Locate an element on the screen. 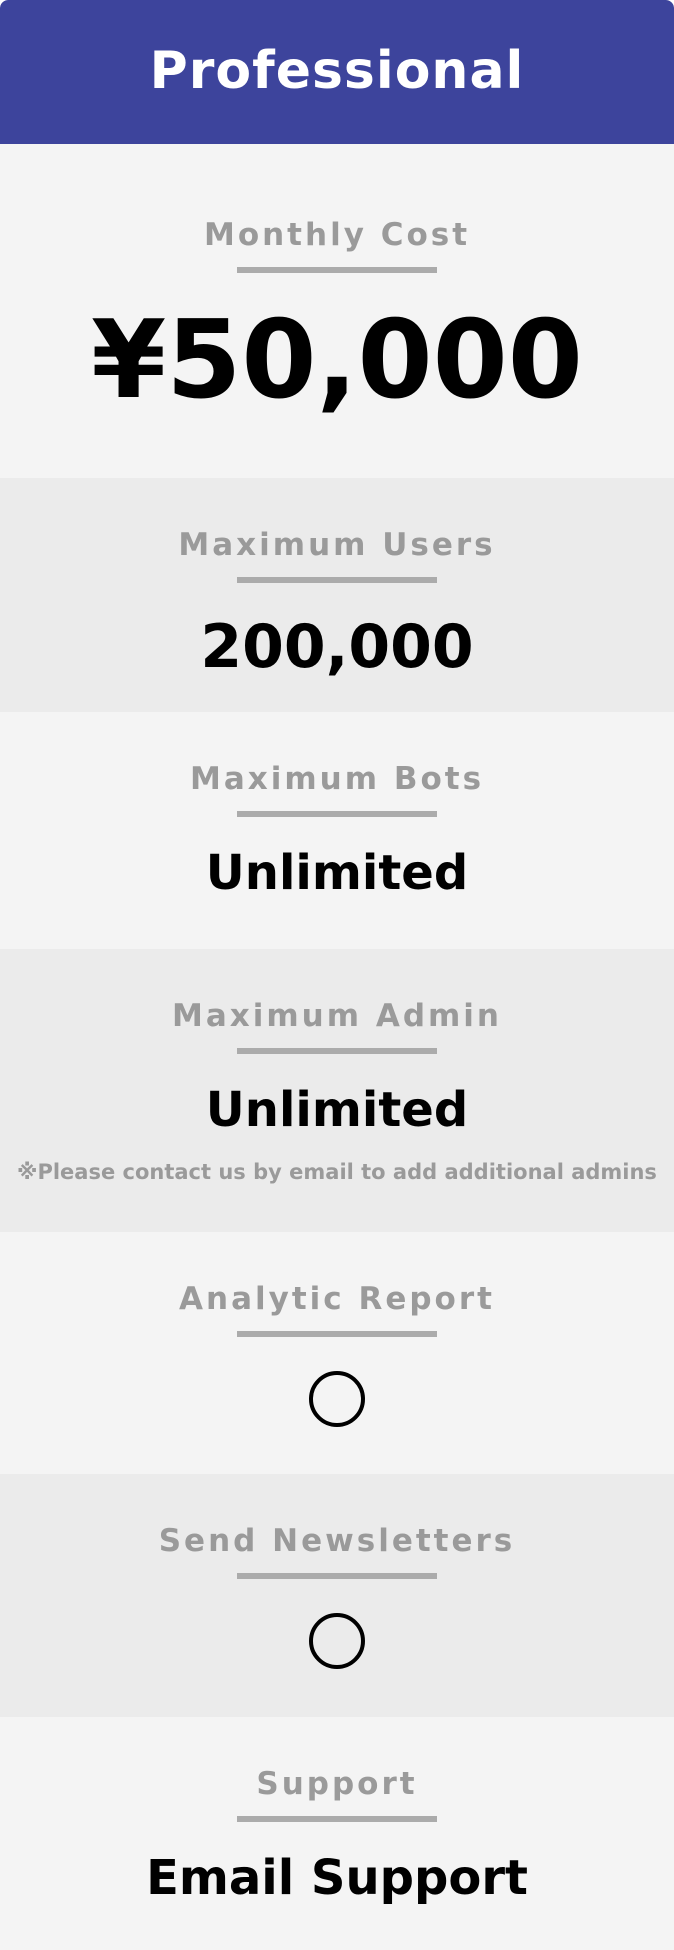 The width and height of the screenshot is (674, 1950). plan-title: Professional is located at coordinates (337, 71).